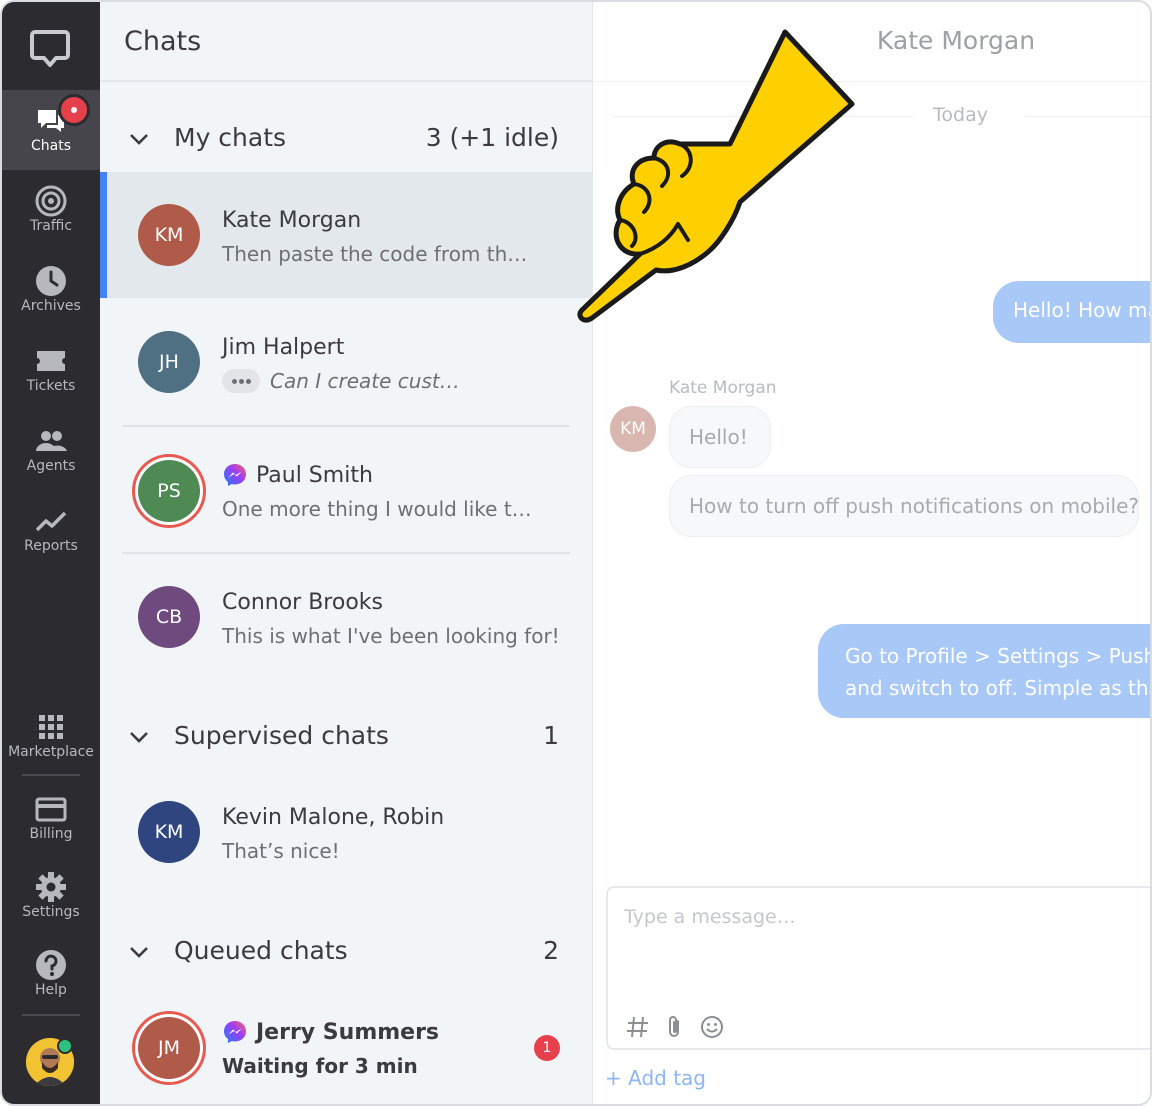  Describe the element at coordinates (51, 752) in the screenshot. I see `sidebar-item-label: Marketplace` at that location.